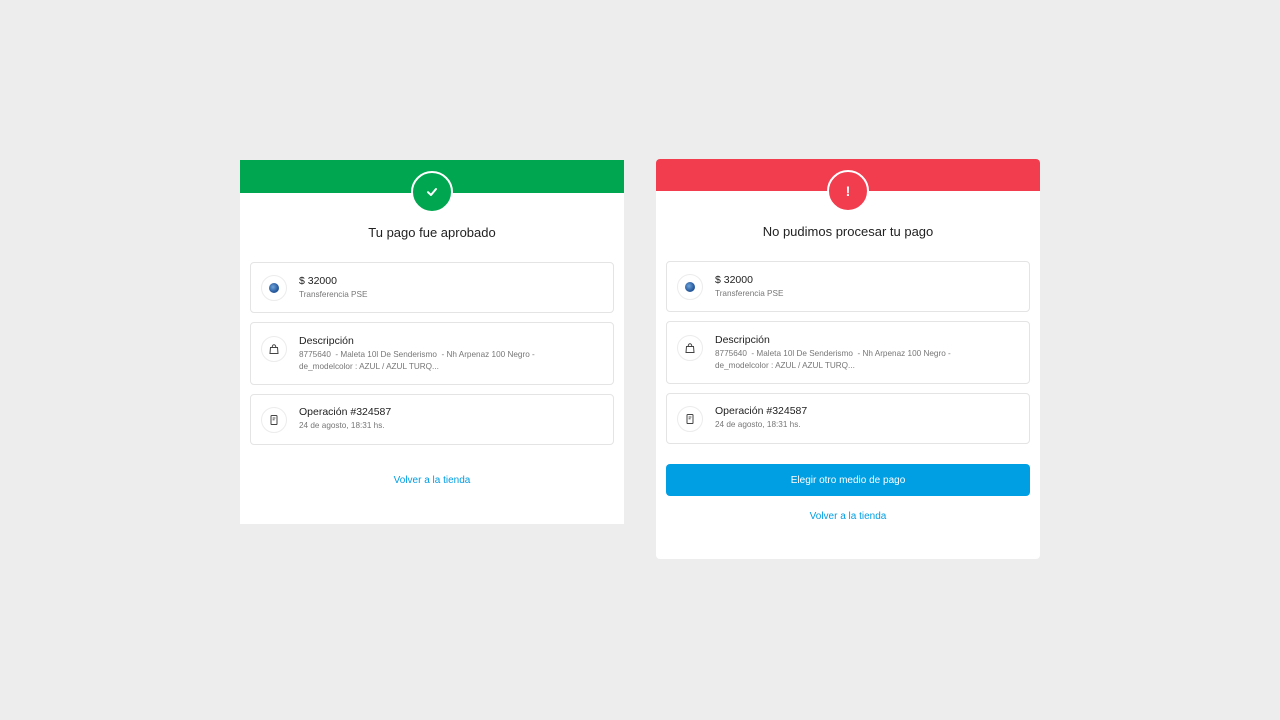 Image resolution: width=1280 pixels, height=720 pixels. I want to click on success-header-bar, so click(432, 186).